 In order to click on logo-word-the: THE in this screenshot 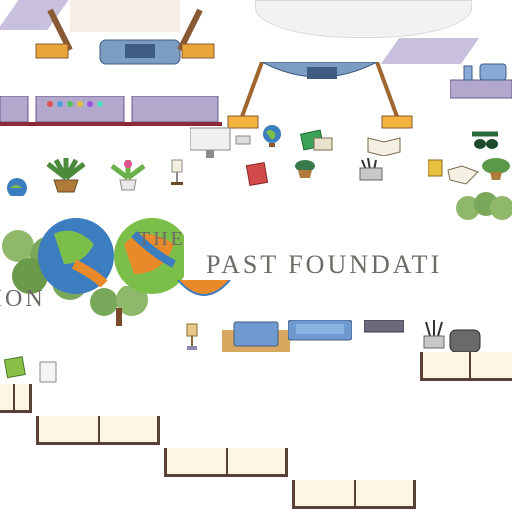, I will do `click(162, 239)`.